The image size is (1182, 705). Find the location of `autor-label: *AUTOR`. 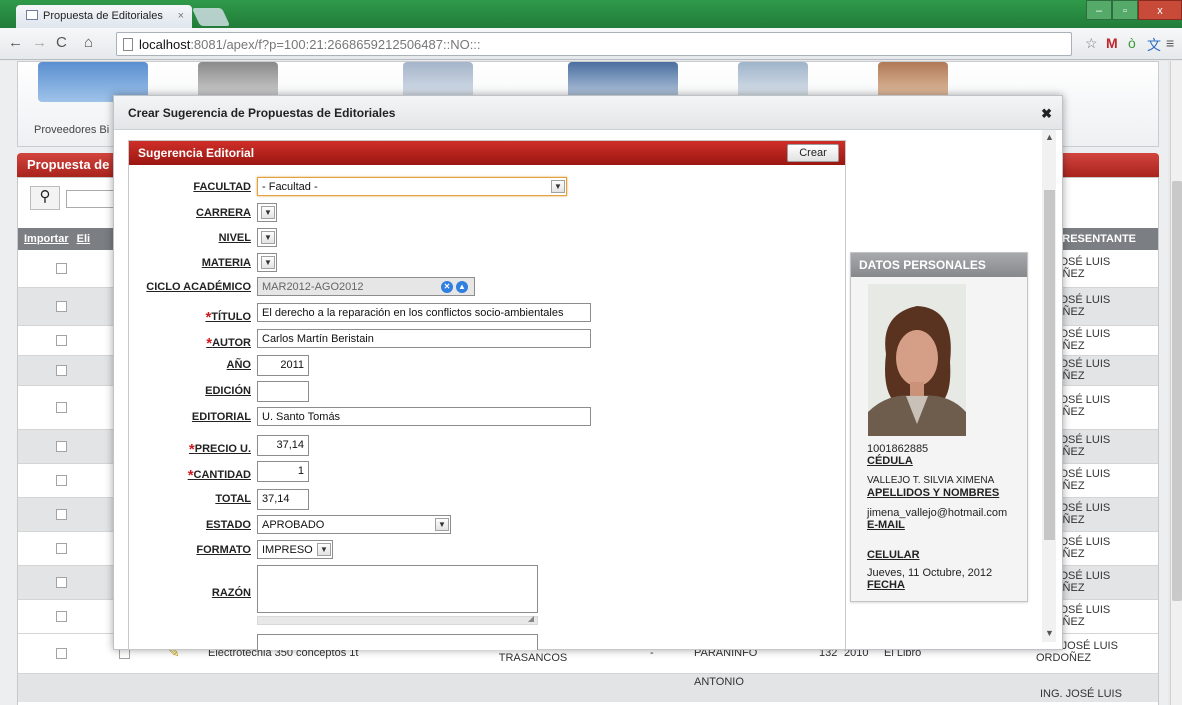

autor-label: *AUTOR is located at coordinates (228, 343).